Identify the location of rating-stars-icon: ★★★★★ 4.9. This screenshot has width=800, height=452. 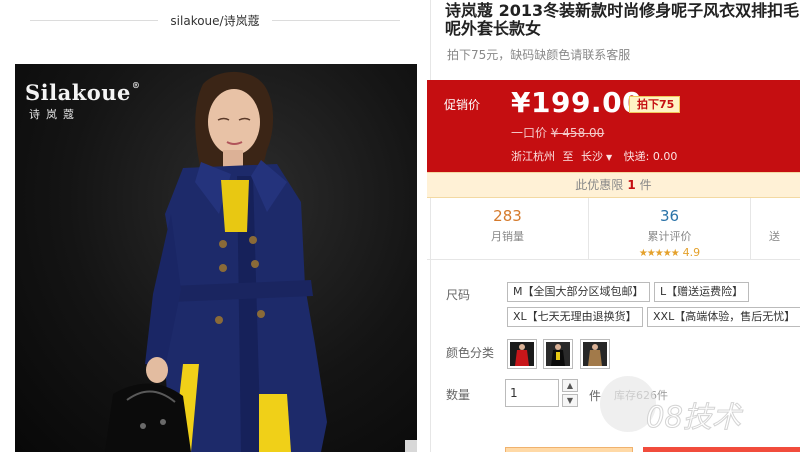
(669, 252).